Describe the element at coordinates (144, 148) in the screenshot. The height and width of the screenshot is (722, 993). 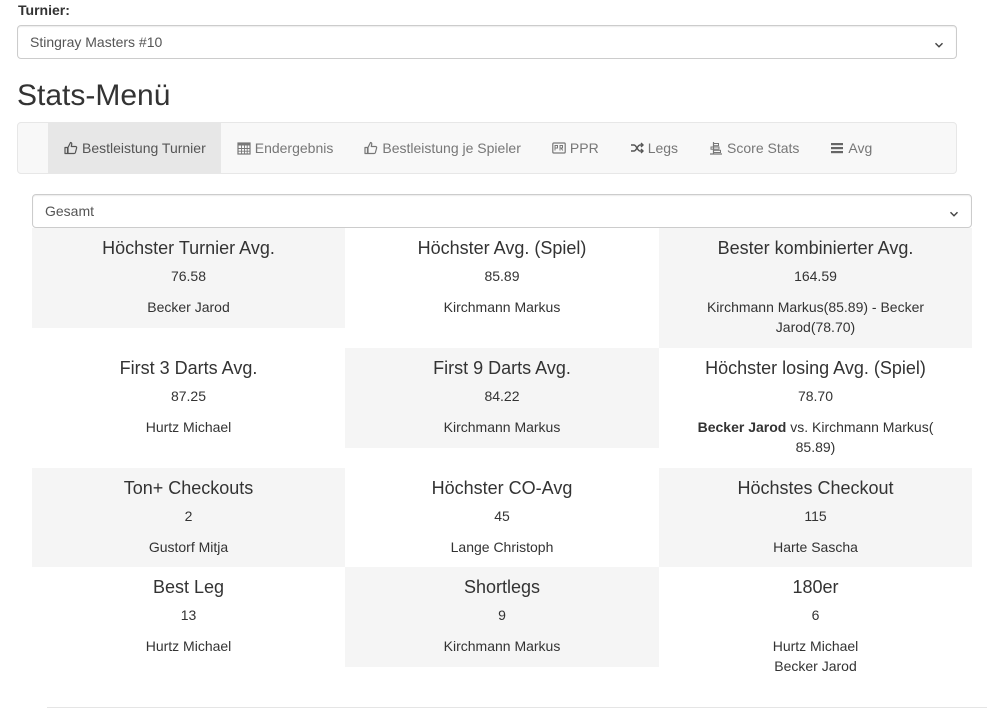
I see `nav-item-label: Bestleistung Turnier` at that location.